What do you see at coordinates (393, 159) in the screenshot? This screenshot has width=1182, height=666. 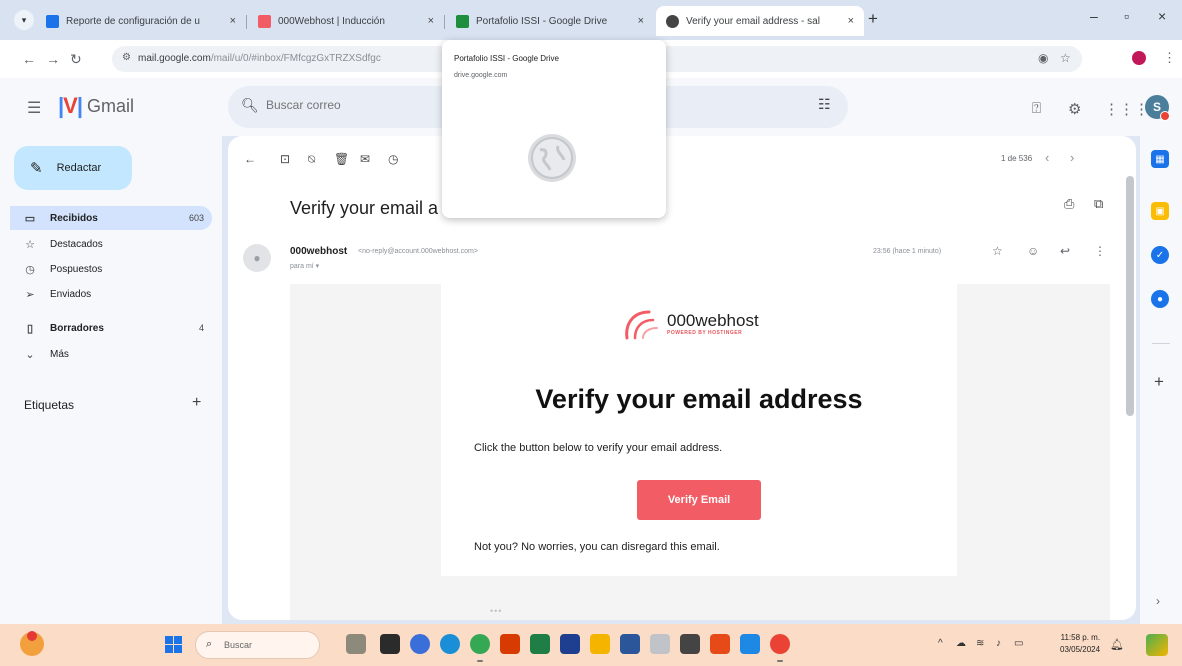 I see `snooze-icon: ◷` at bounding box center [393, 159].